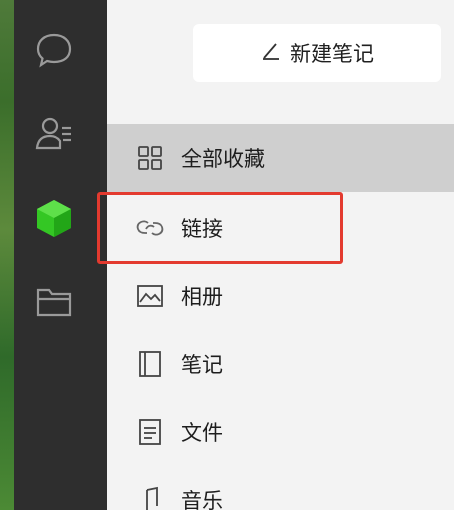  Describe the element at coordinates (54, 134) in the screenshot. I see `contacts-icon` at that location.